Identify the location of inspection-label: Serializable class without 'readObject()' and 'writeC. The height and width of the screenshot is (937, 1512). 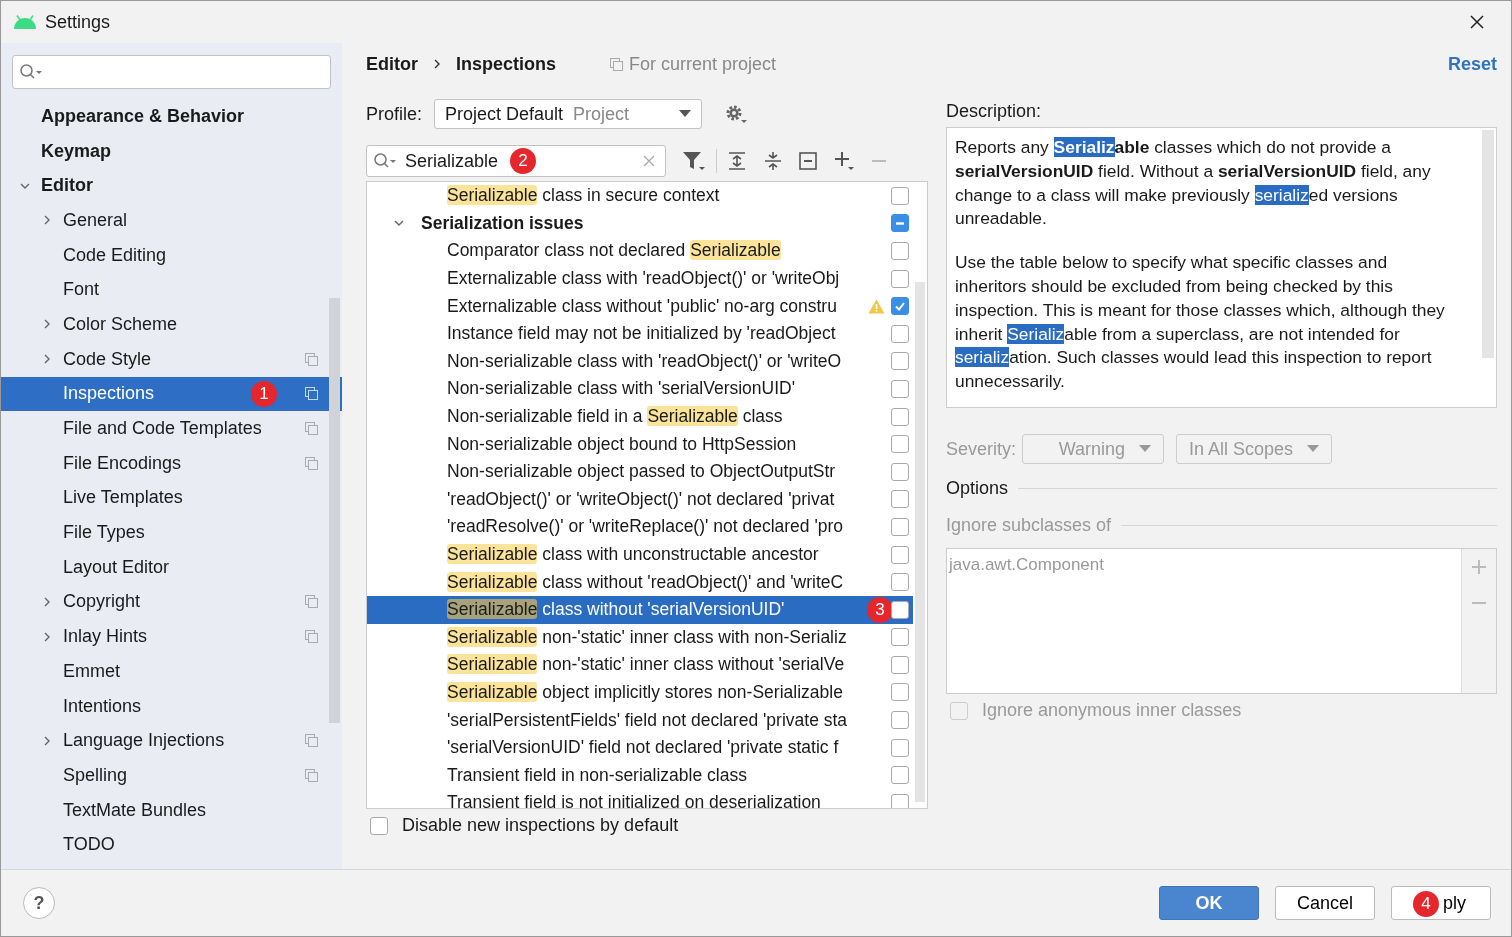
(646, 582).